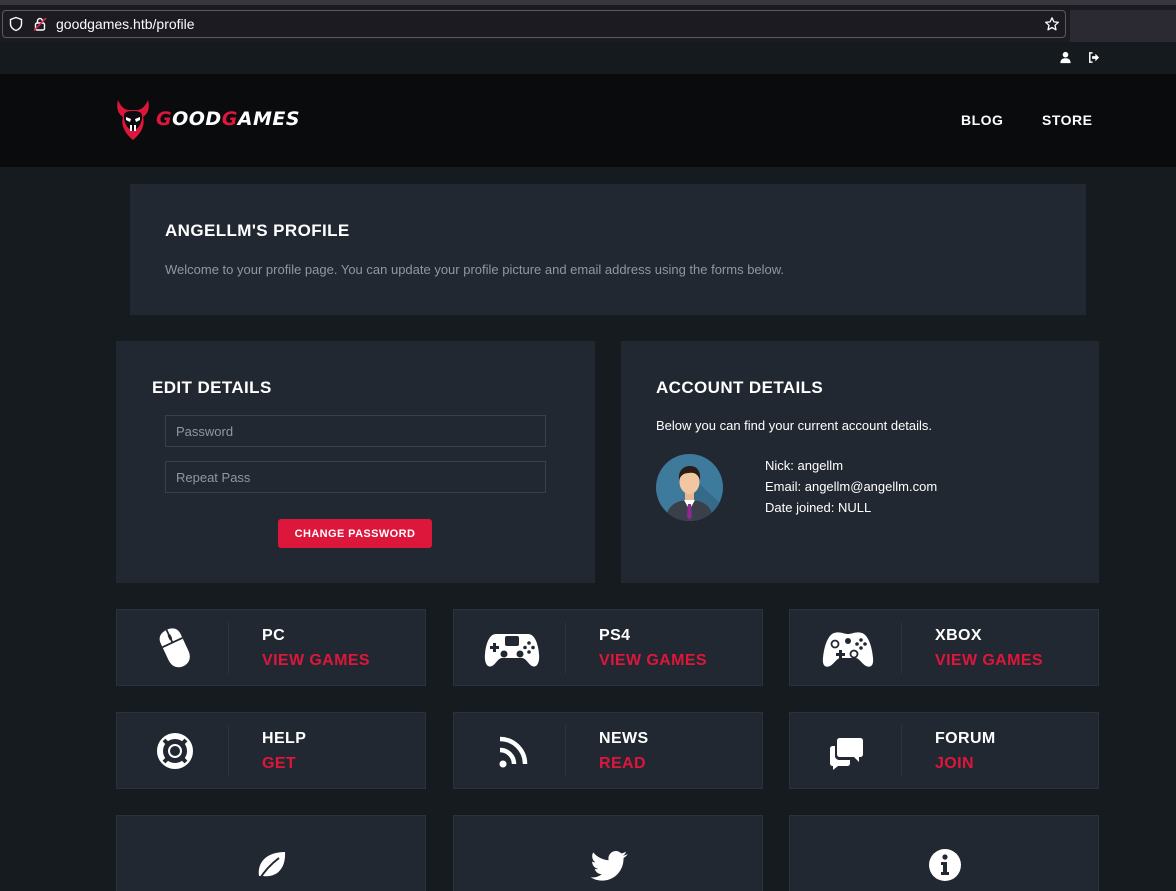  What do you see at coordinates (355, 477) in the screenshot?
I see `repeat-password-input: Repeat Pass` at bounding box center [355, 477].